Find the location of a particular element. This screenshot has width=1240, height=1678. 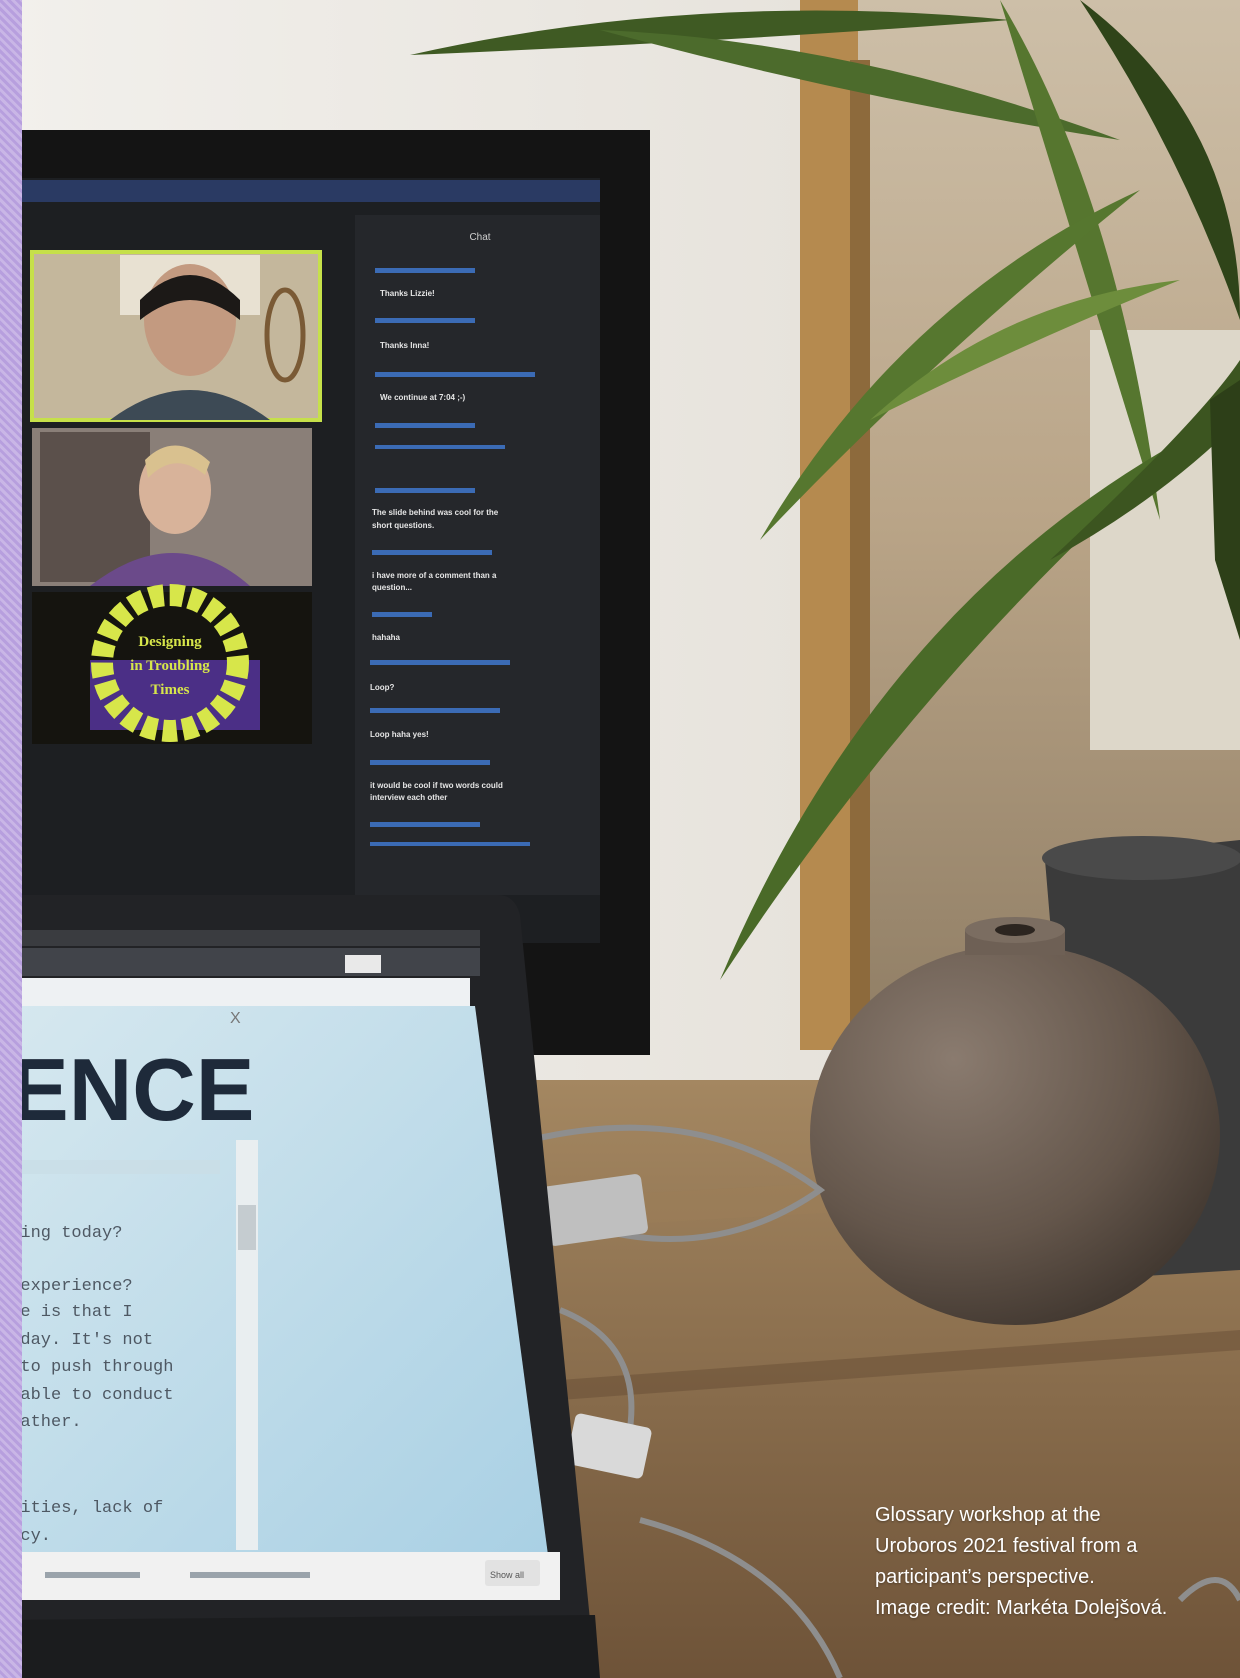

svg-text: e to push through is located at coordinates (86, 1367).